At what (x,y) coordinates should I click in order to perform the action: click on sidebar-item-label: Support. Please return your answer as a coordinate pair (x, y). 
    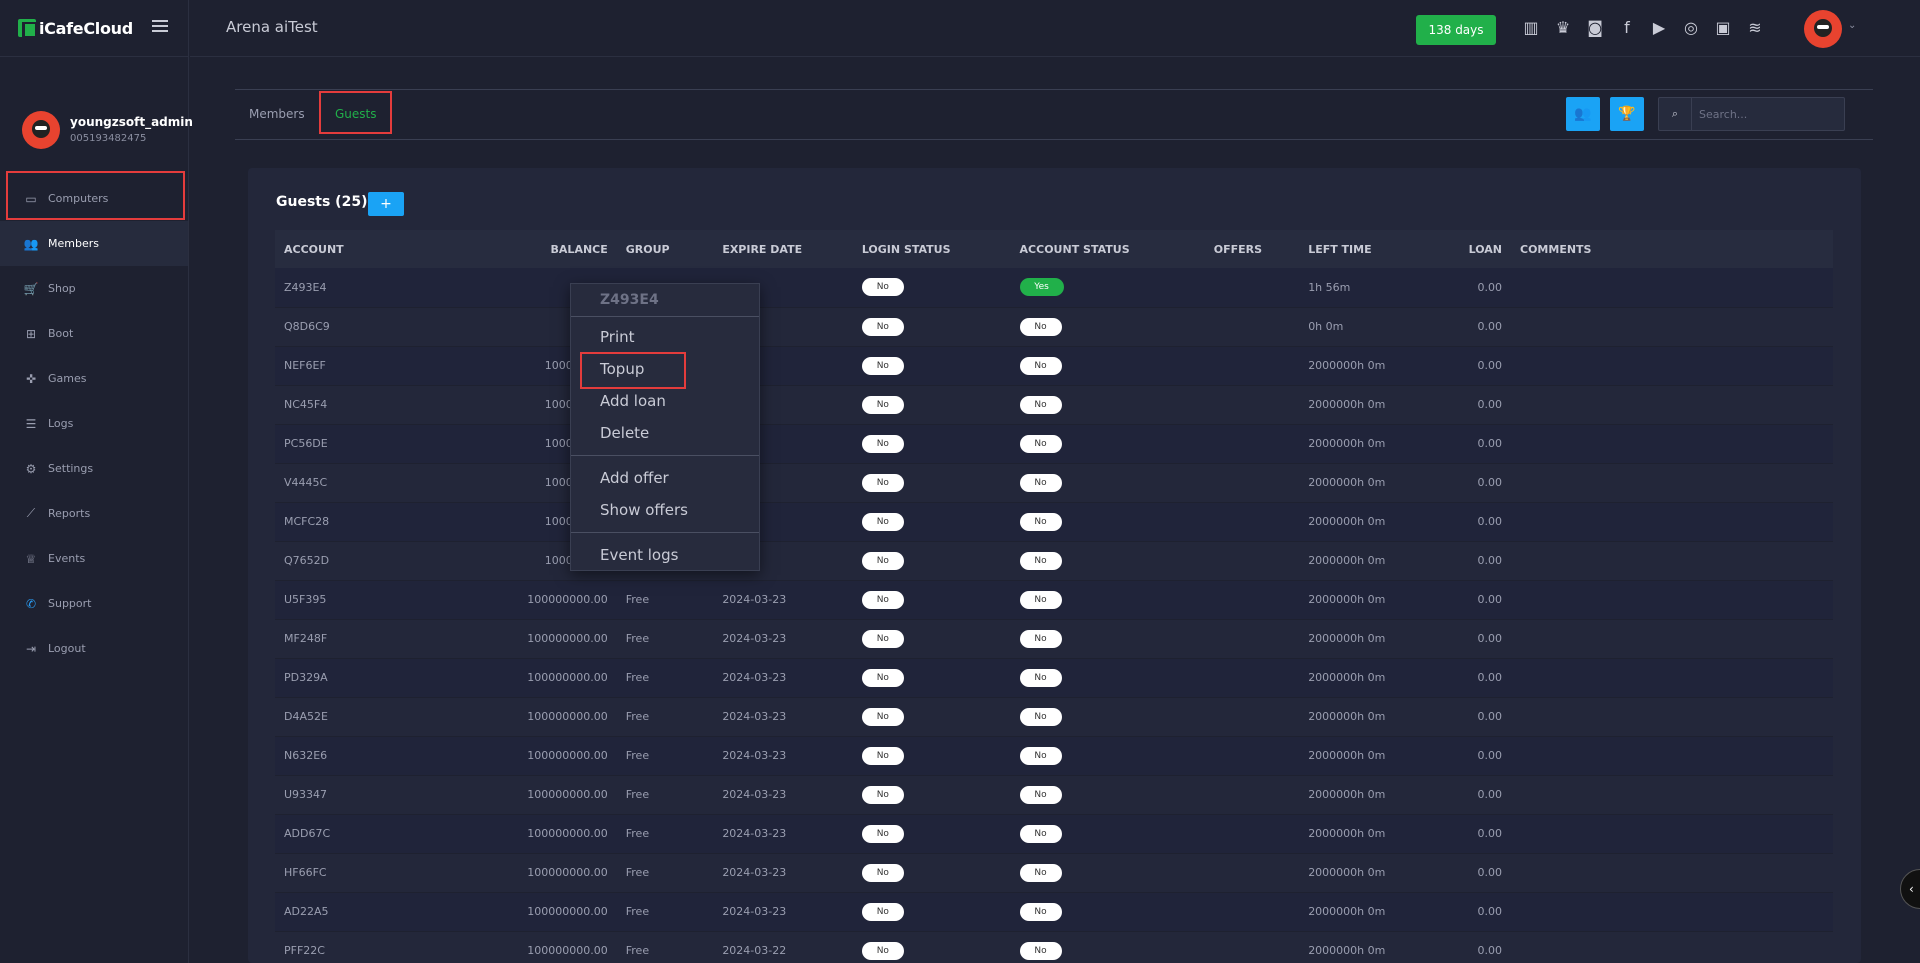
    Looking at the image, I should click on (70, 603).